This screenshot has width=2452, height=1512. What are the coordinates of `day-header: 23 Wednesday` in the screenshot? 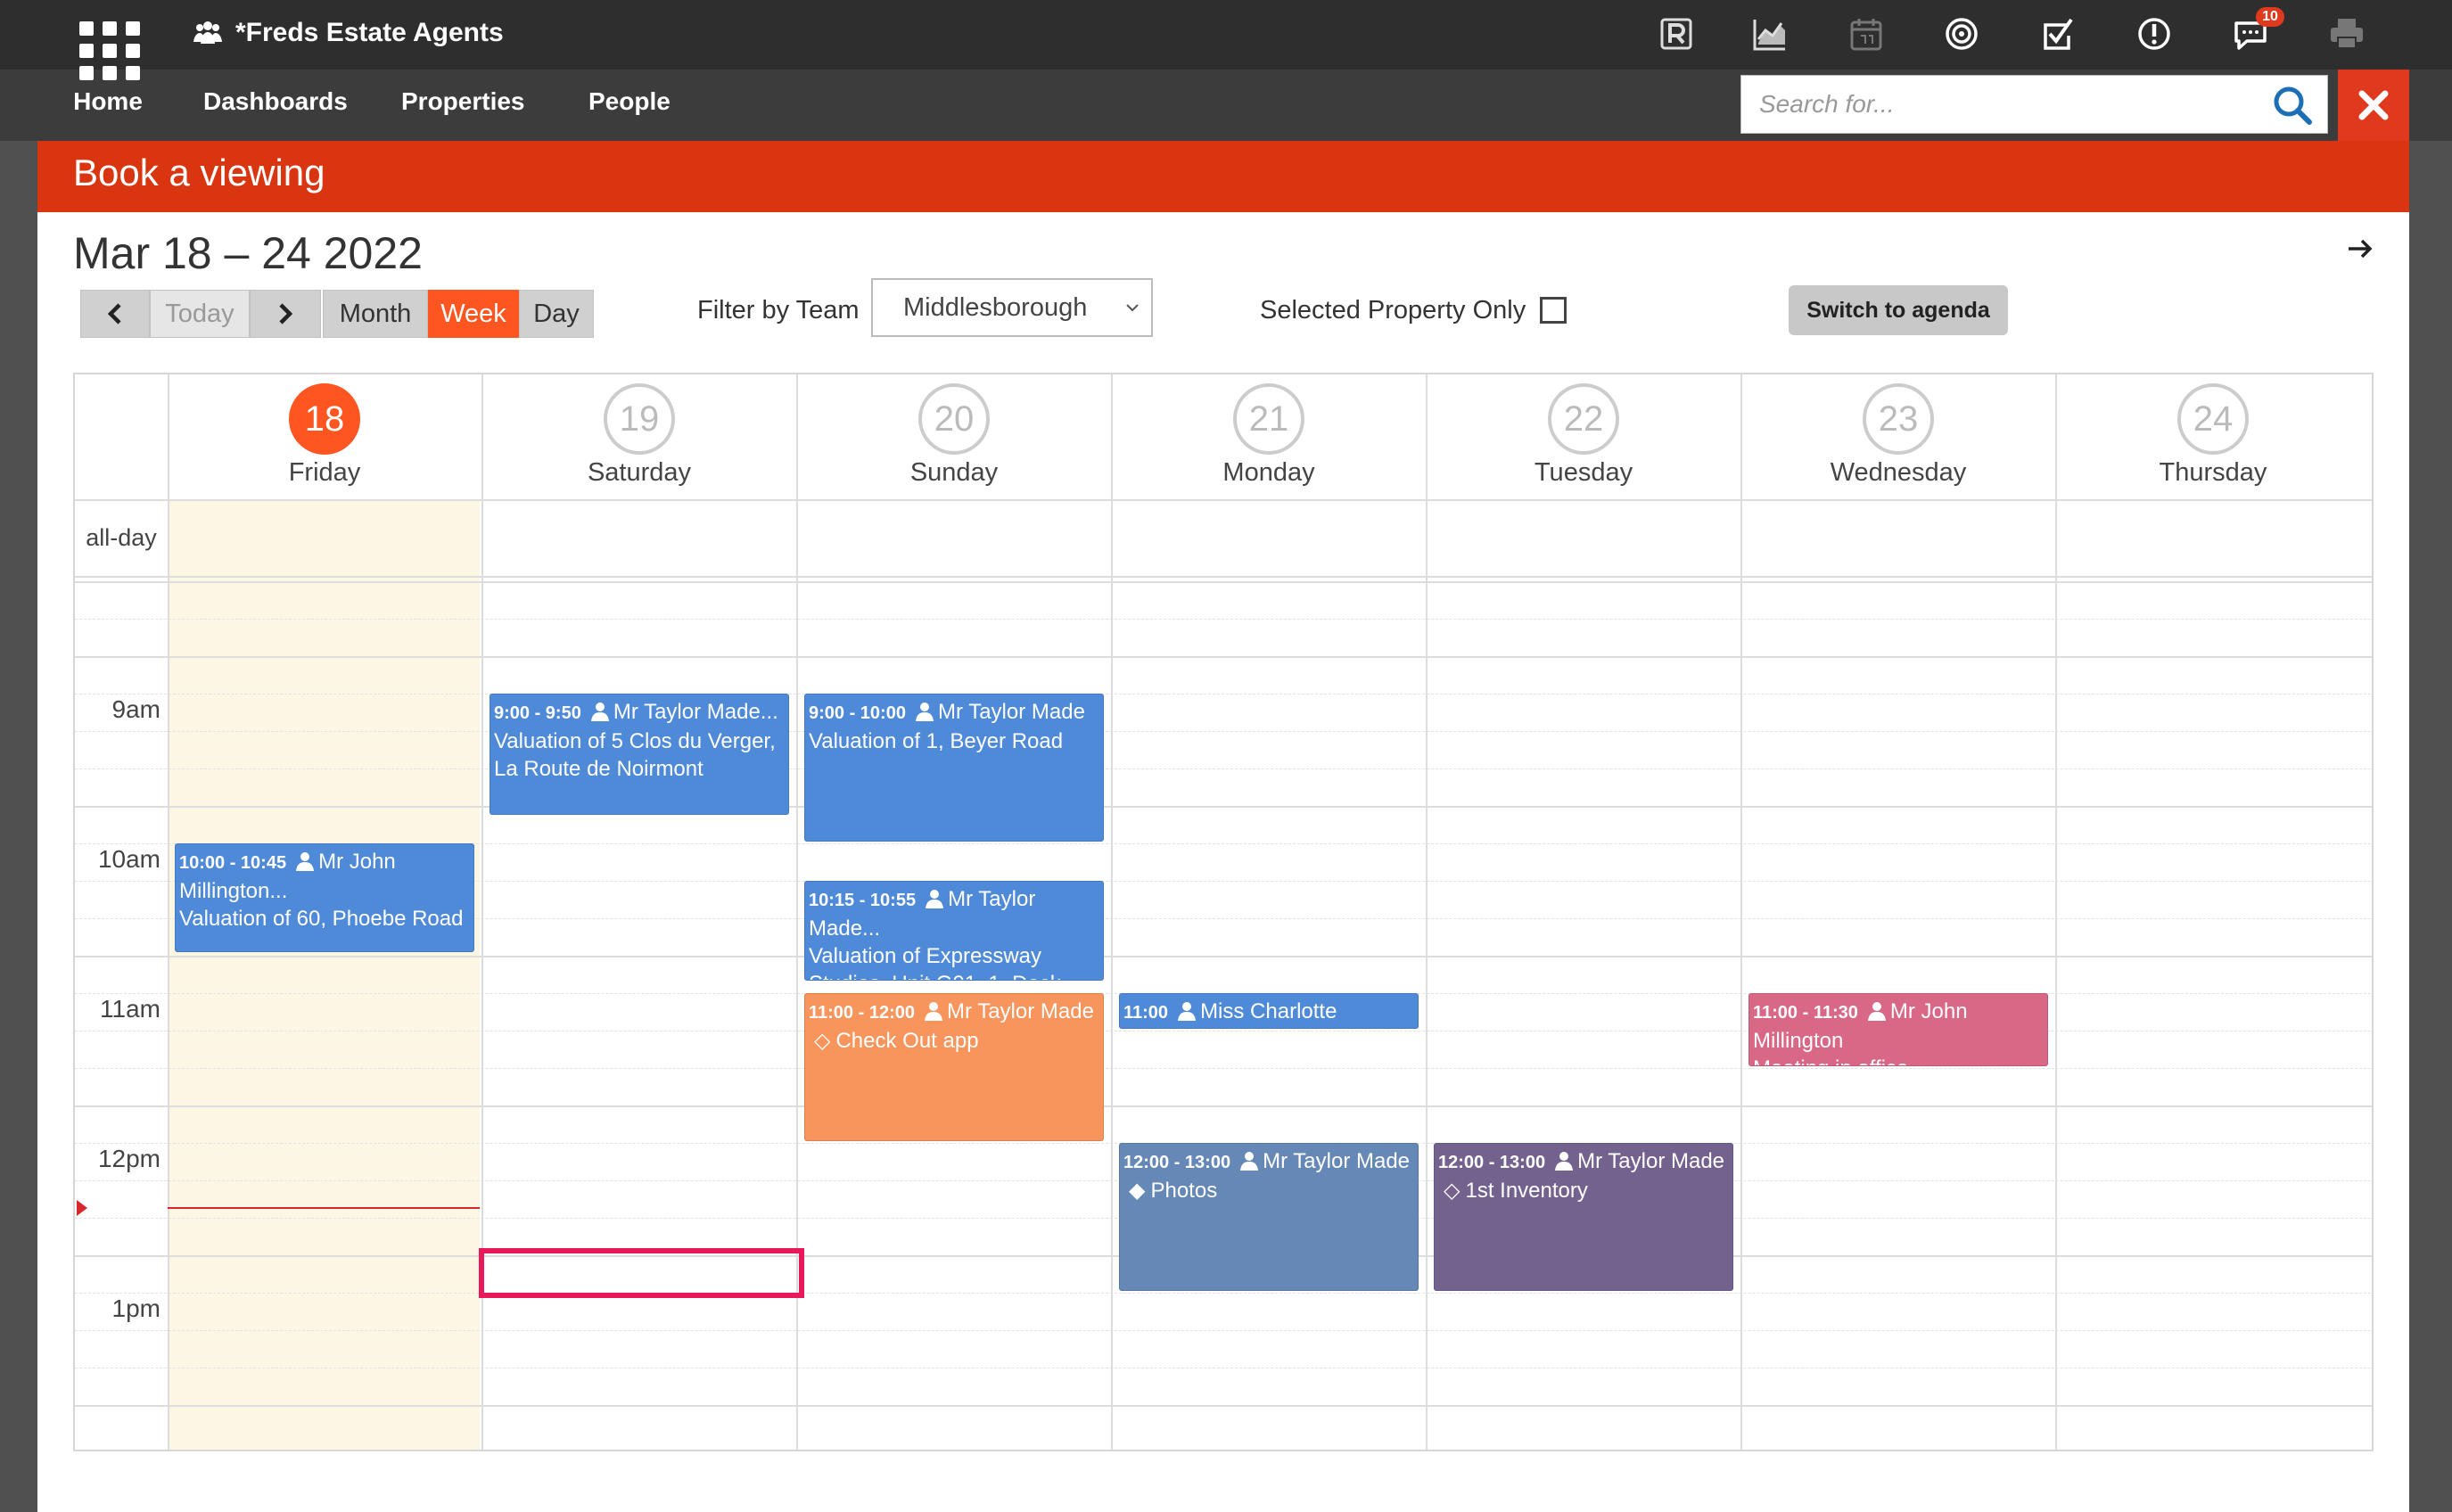 It's located at (1898, 435).